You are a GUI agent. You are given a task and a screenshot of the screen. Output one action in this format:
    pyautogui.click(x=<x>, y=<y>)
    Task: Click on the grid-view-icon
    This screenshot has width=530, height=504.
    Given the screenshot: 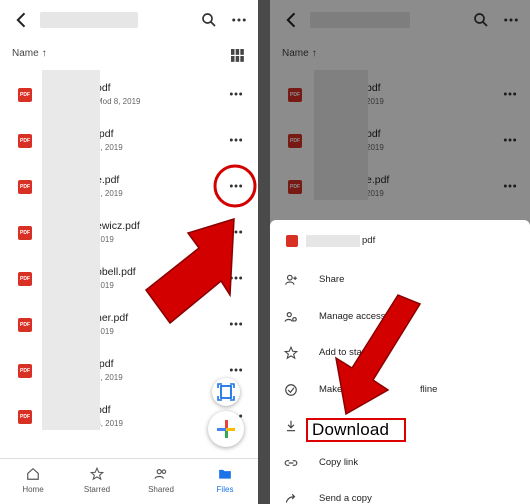 What is the action you would take?
    pyautogui.click(x=238, y=56)
    